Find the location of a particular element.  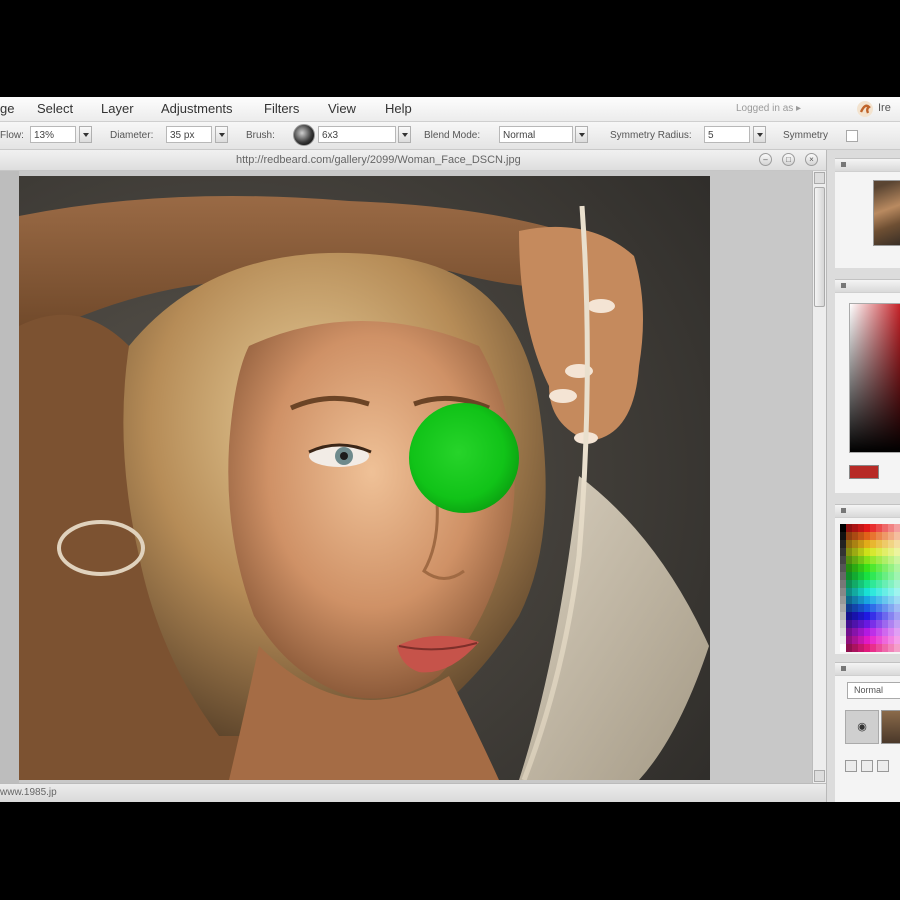

flow-label: Flow: is located at coordinates (12, 135).